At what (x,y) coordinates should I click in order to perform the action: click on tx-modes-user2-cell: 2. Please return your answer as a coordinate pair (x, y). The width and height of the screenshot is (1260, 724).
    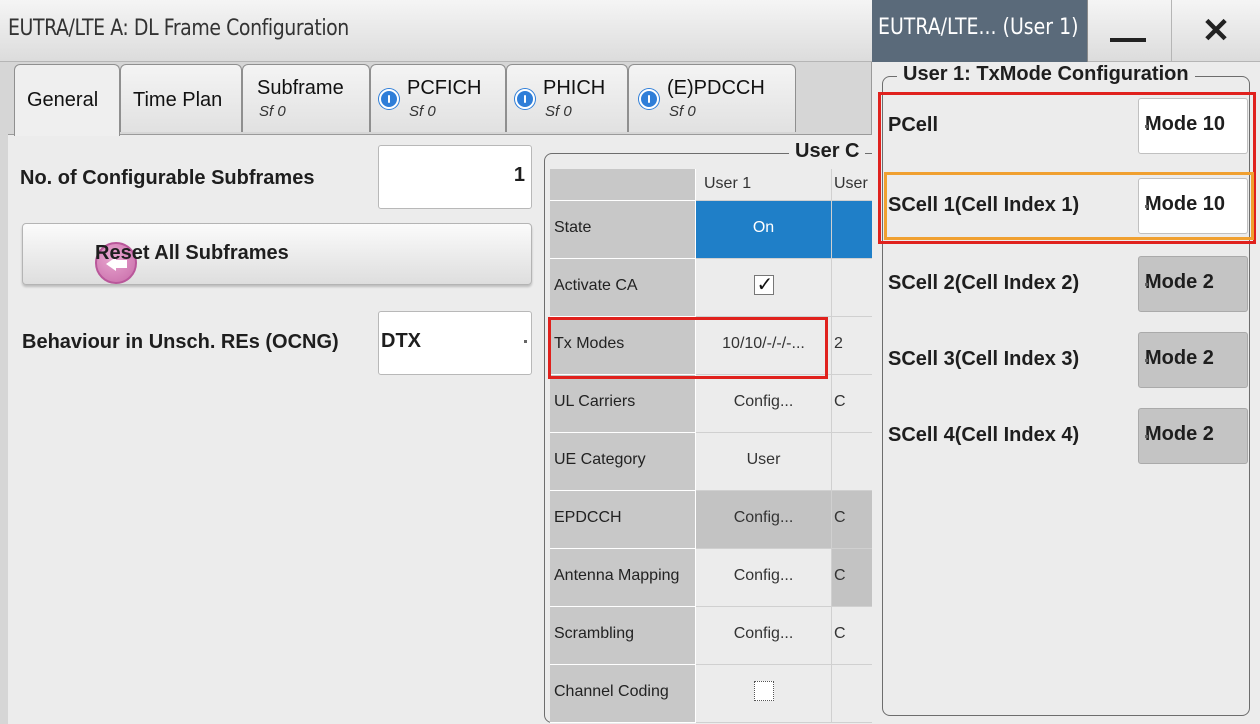
    Looking at the image, I should click on (852, 346).